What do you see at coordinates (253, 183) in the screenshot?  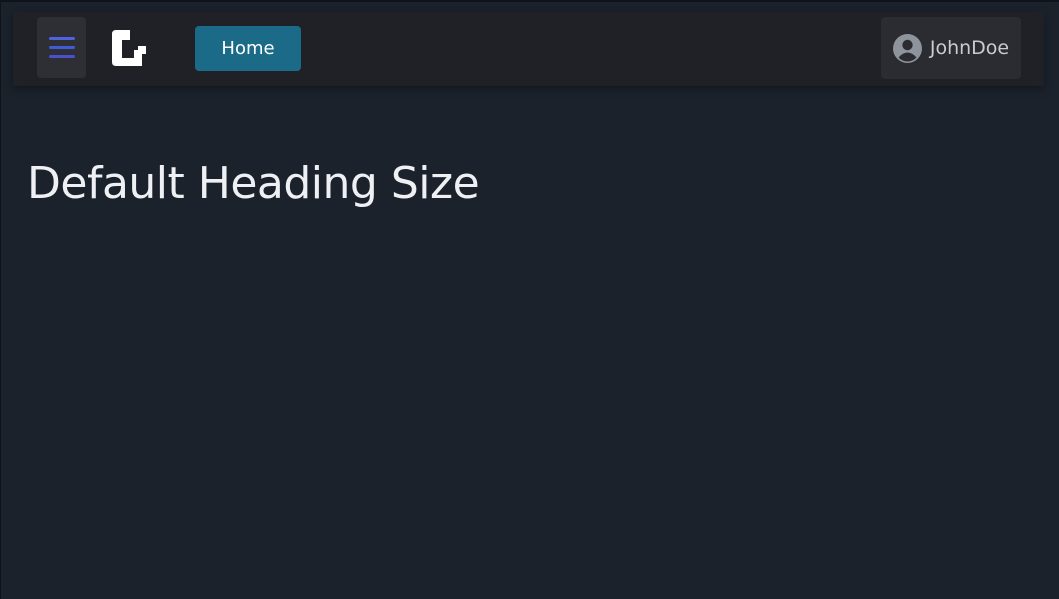 I see `page-heading: Default Heading Size` at bounding box center [253, 183].